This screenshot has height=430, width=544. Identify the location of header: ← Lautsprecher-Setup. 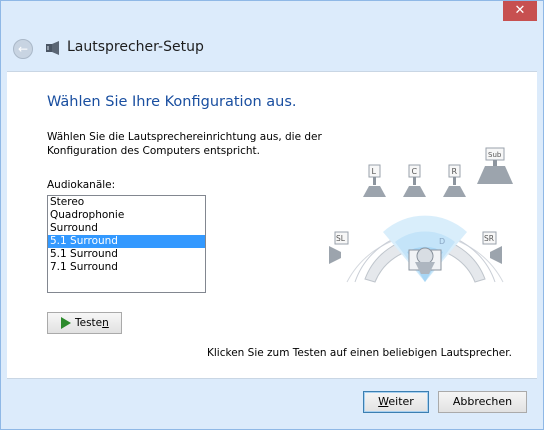
(272, 48).